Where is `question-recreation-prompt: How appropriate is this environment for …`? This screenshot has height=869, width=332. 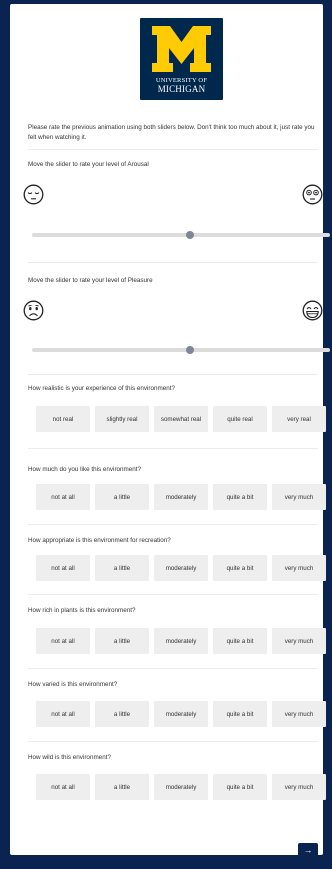 question-recreation-prompt: How appropriate is this environment for … is located at coordinates (99, 540).